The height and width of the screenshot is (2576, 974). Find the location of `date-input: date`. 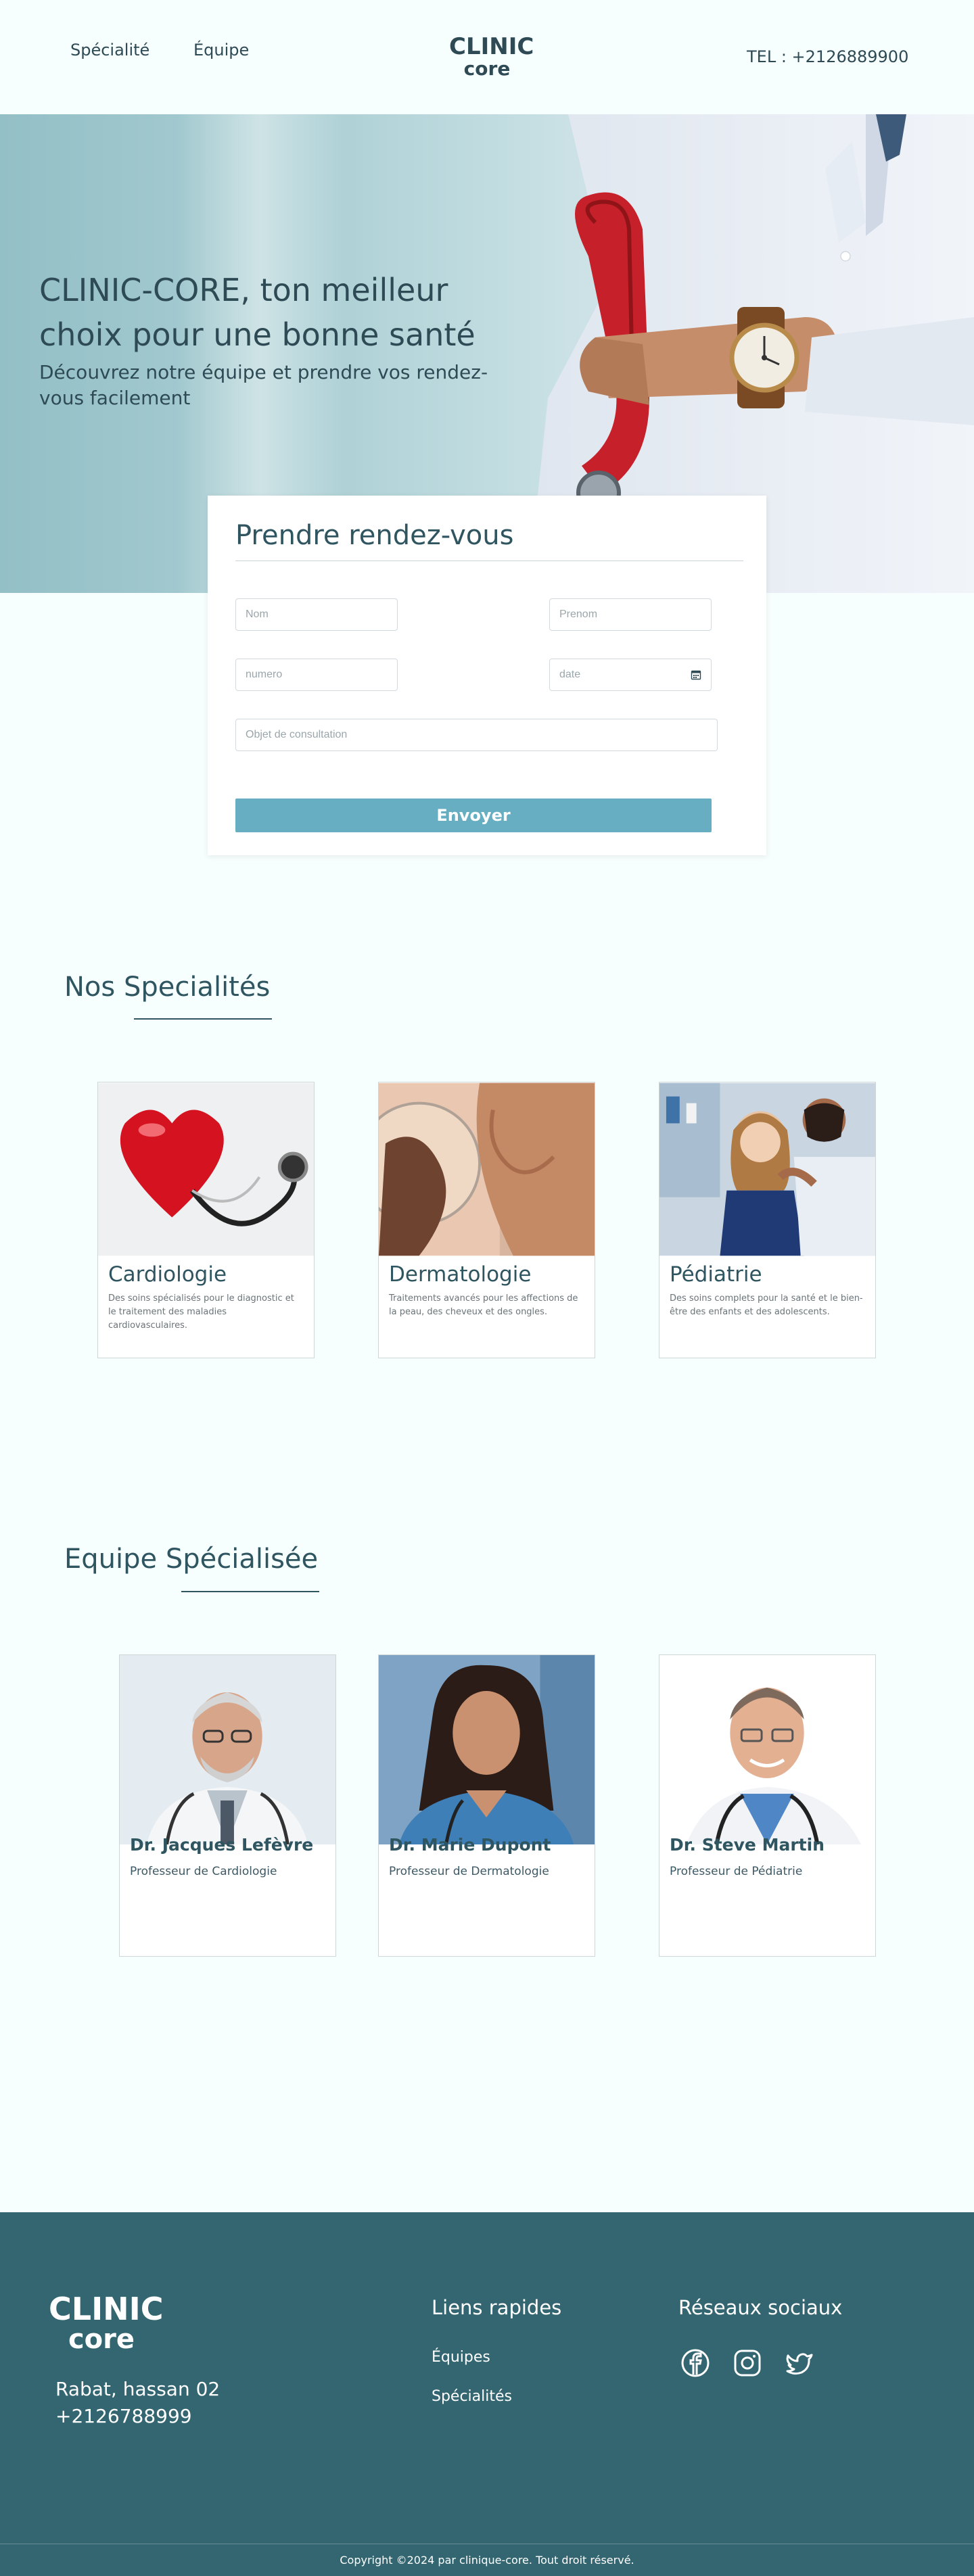

date-input: date is located at coordinates (630, 675).